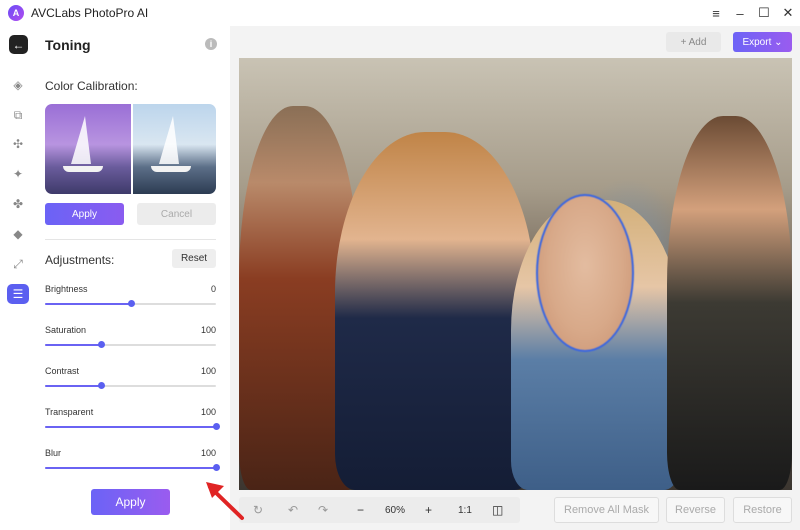 The image size is (800, 530). I want to click on chevron-down-icon: ⌄, so click(778, 42).